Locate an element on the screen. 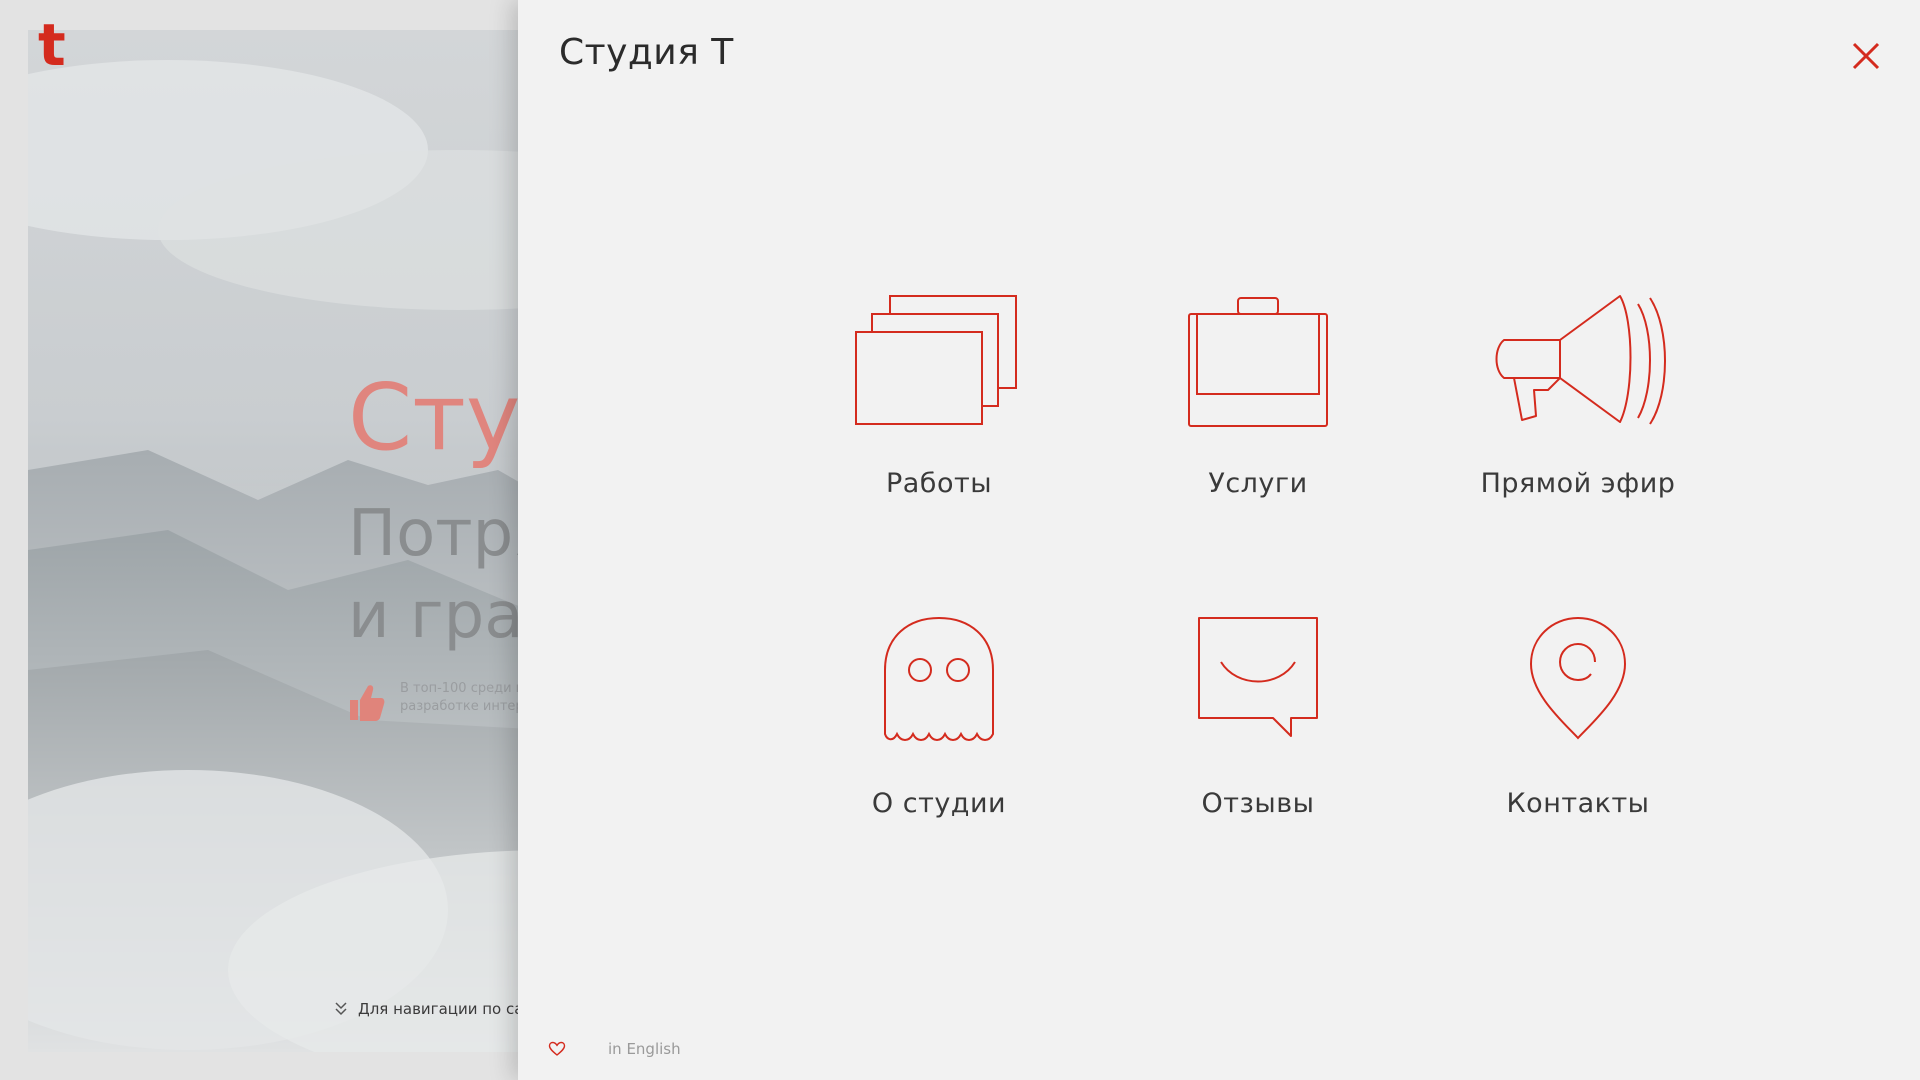 Image resolution: width=1920 pixels, height=1080 pixels. menu-item-label: Отзывы is located at coordinates (1258, 803).